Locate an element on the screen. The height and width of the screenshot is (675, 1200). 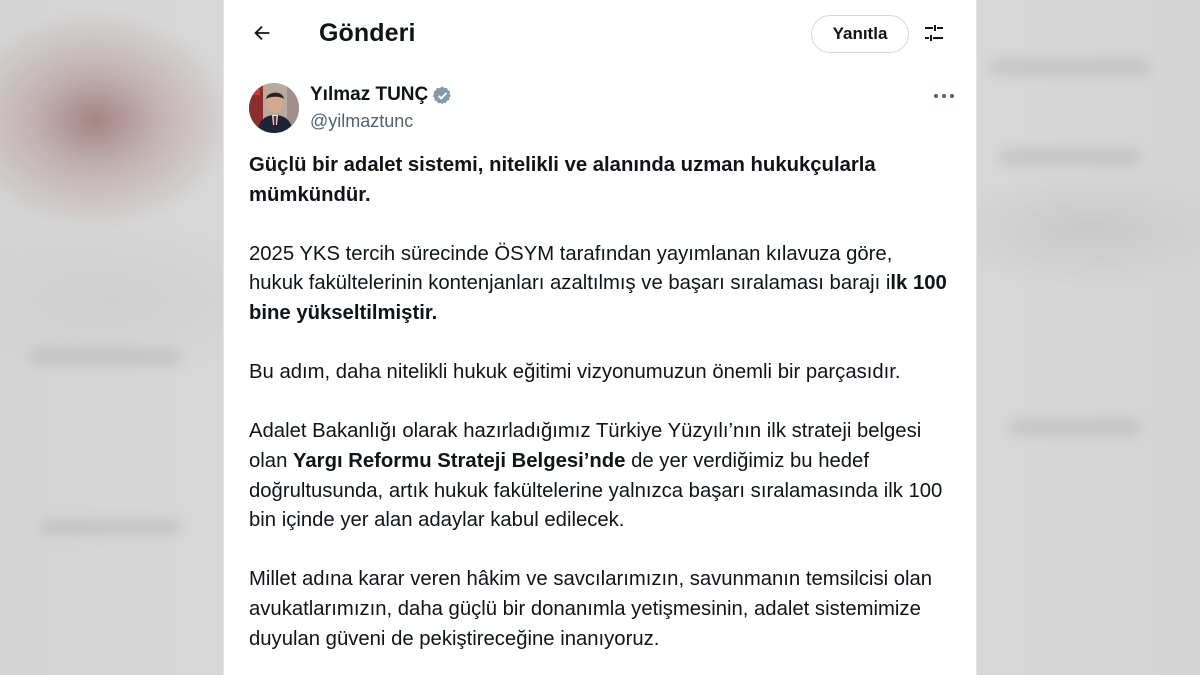
author-name: Yılmaz TUNÇ is located at coordinates (381, 95).